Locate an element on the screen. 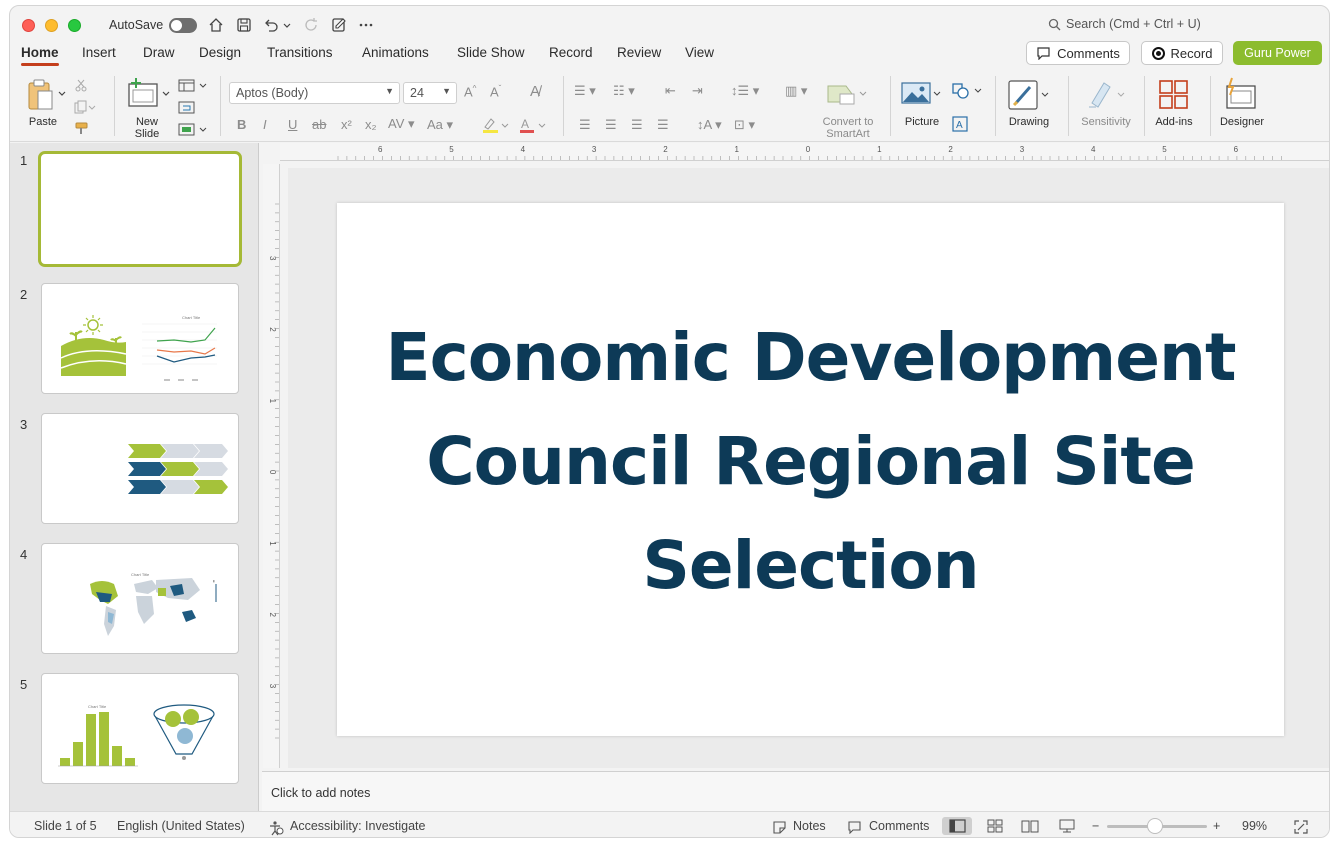 This screenshot has width=1337, height=843. decrease-indent-icon: ⇤ is located at coordinates (670, 91).